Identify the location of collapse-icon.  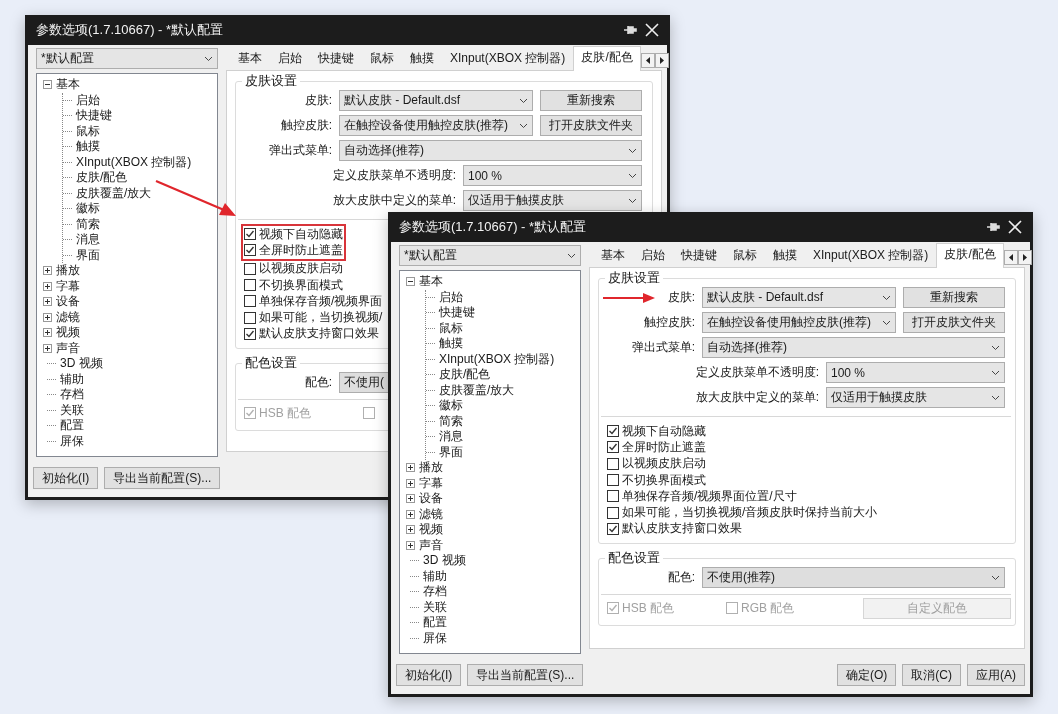
(410, 282).